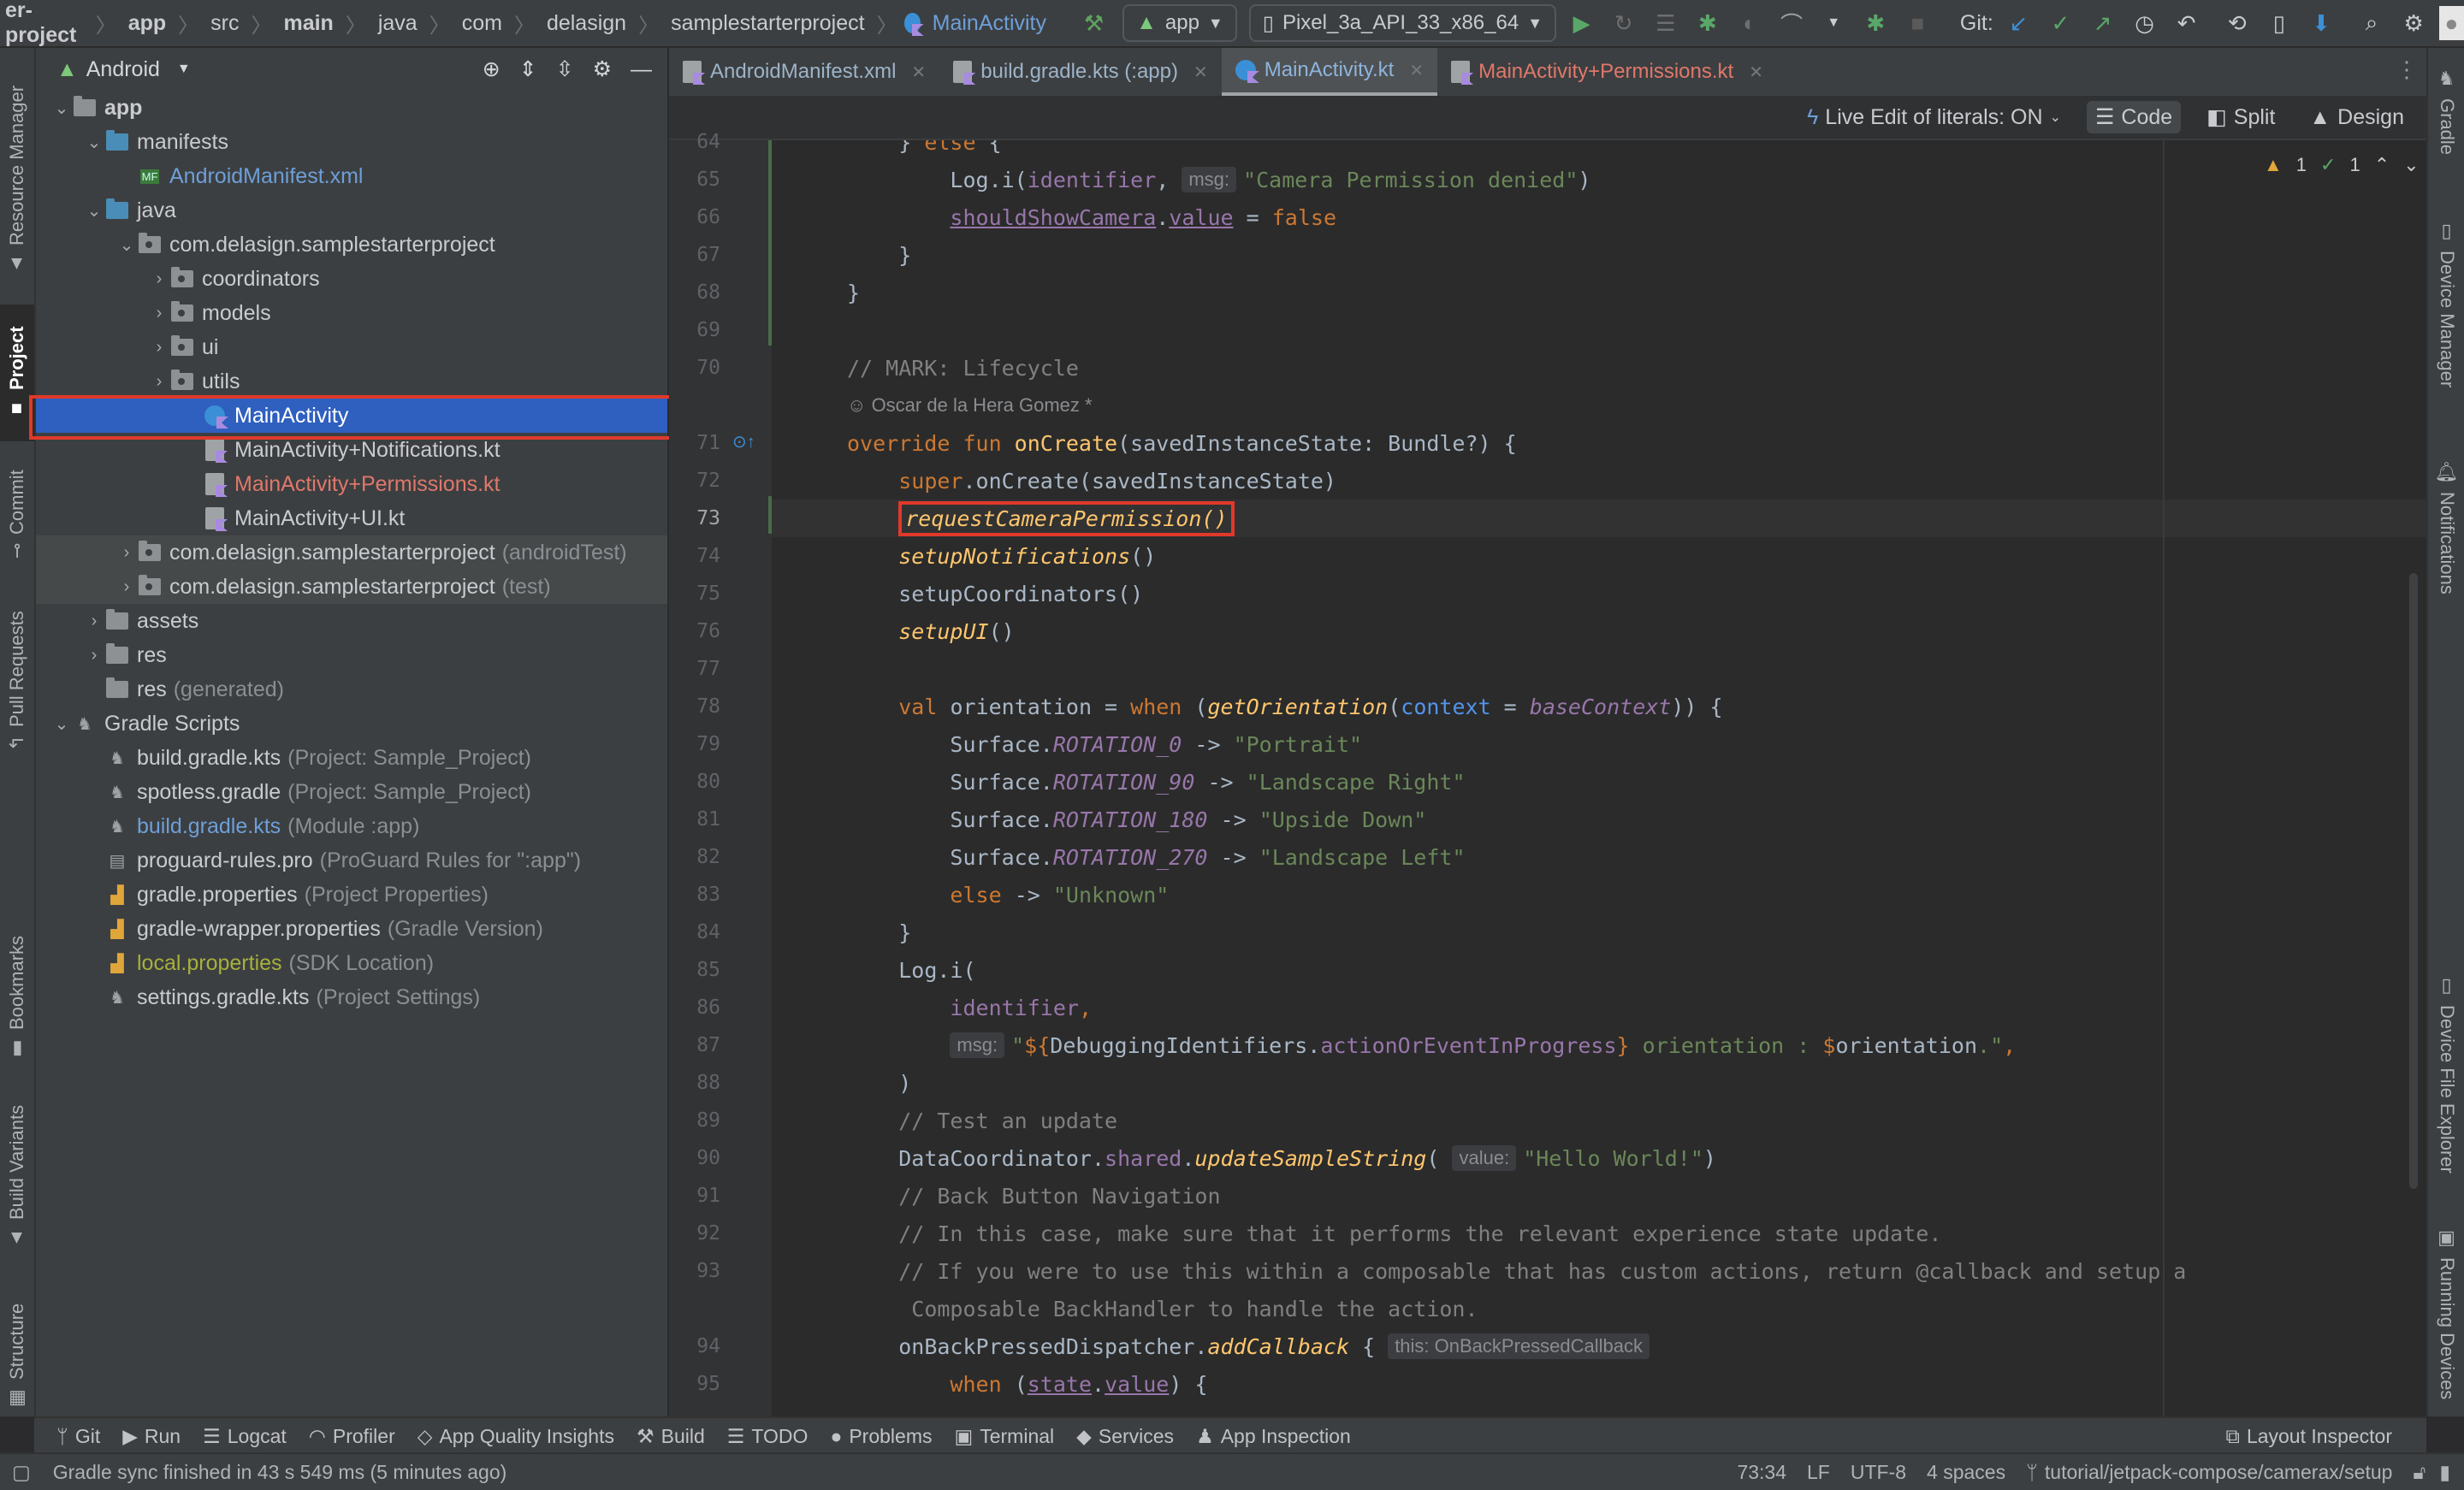  I want to click on tool-tab-device-manager: ▯ Device Manager, so click(2446, 305).